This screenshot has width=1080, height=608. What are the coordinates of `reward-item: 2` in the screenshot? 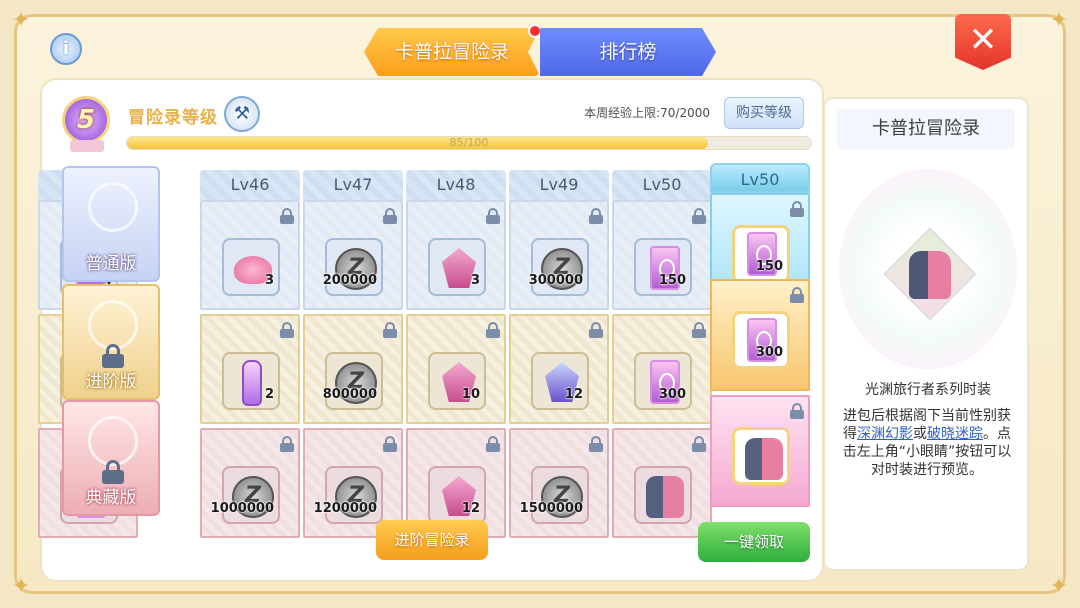 It's located at (251, 381).